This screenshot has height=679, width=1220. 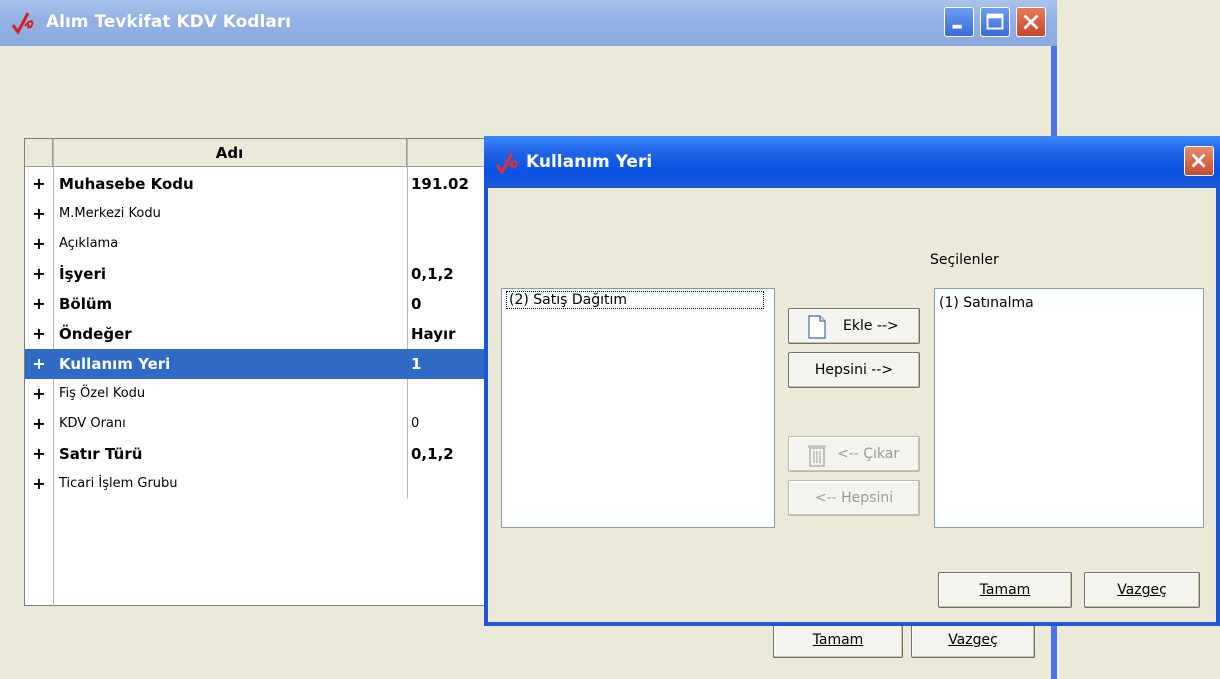 What do you see at coordinates (959, 22) in the screenshot?
I see `minimize-button` at bounding box center [959, 22].